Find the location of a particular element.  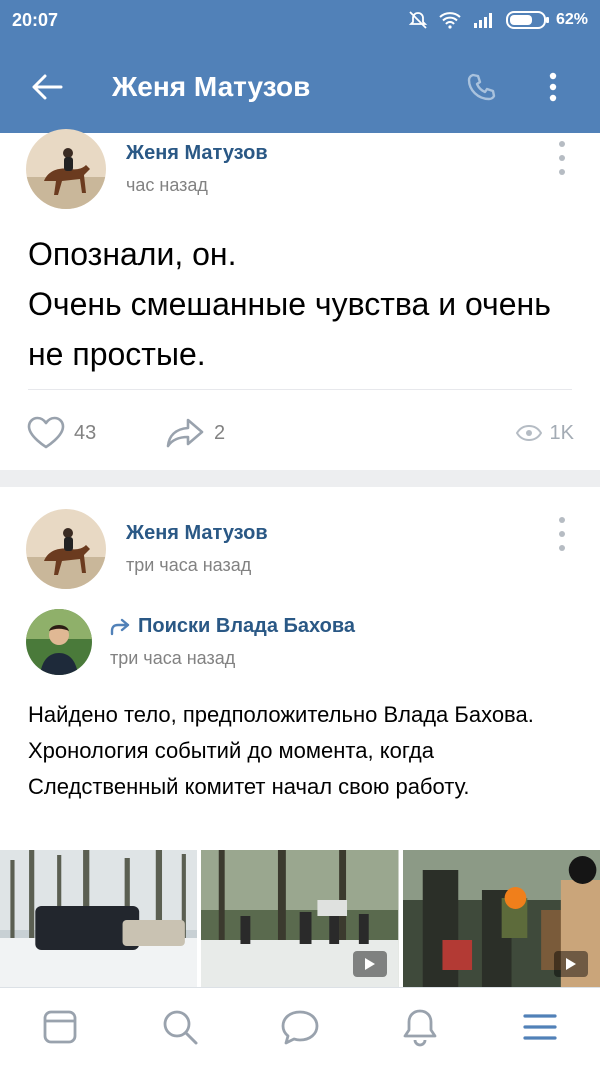

post-actions: 43 2 1K is located at coordinates (300, 433).